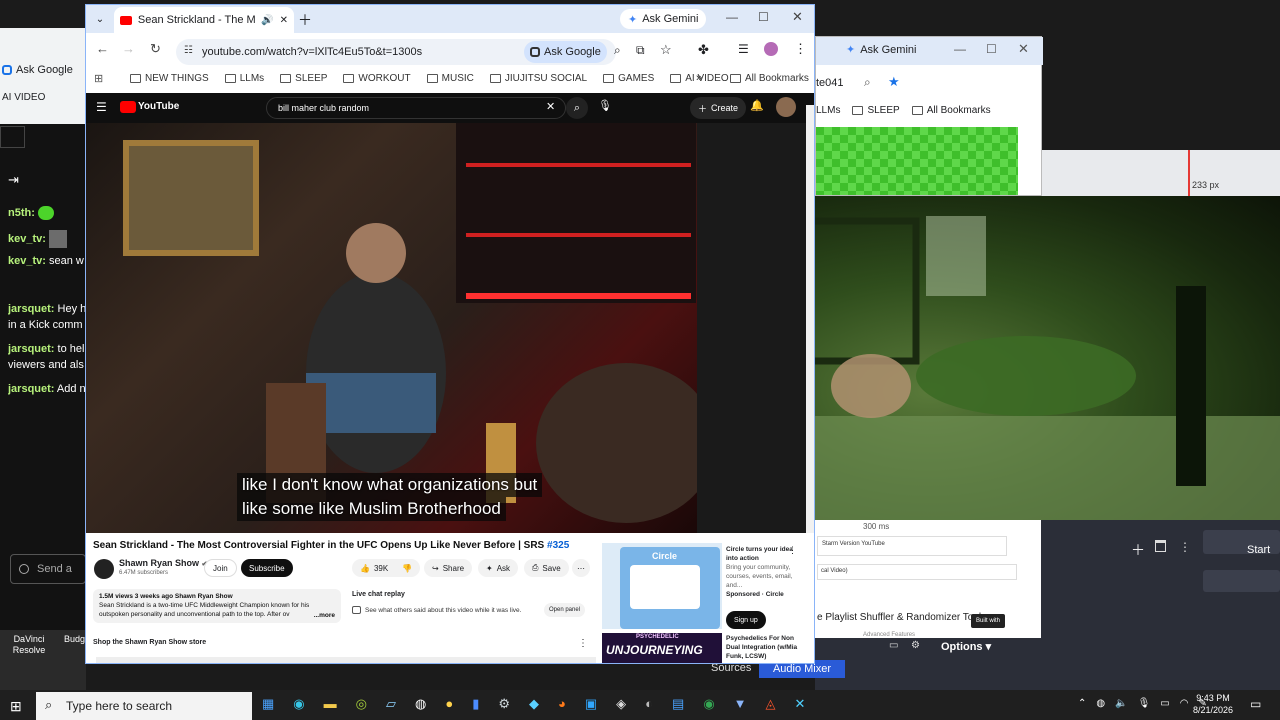  Describe the element at coordinates (450, 78) in the screenshot. I see `bookmark-folder: MUSIC` at that location.